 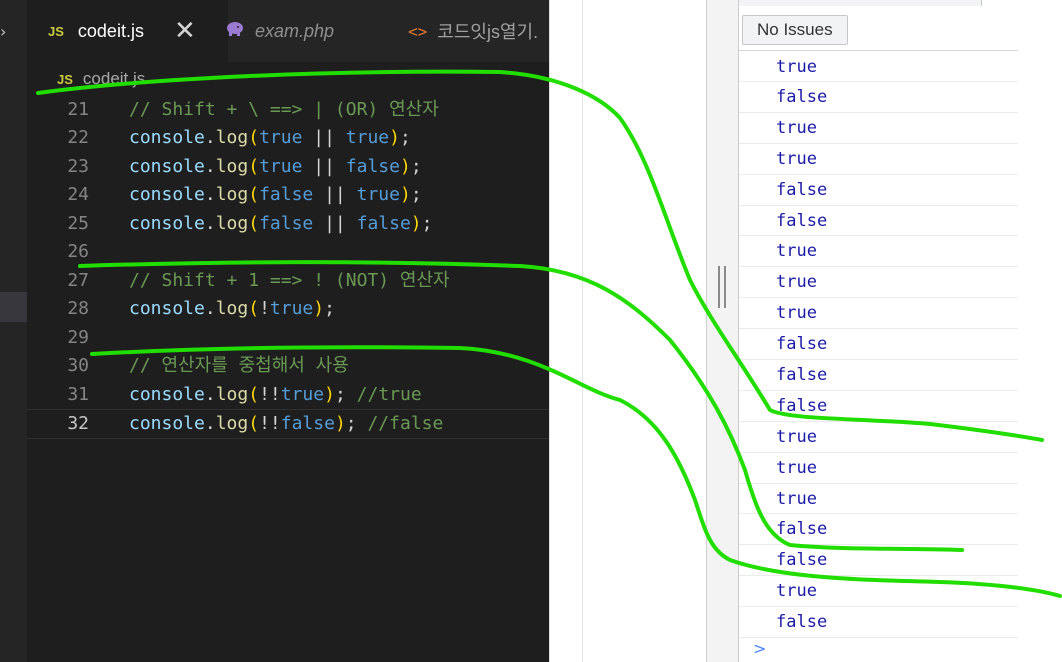 I want to click on code-line: 24 console.log(false || true);, so click(x=288, y=195).